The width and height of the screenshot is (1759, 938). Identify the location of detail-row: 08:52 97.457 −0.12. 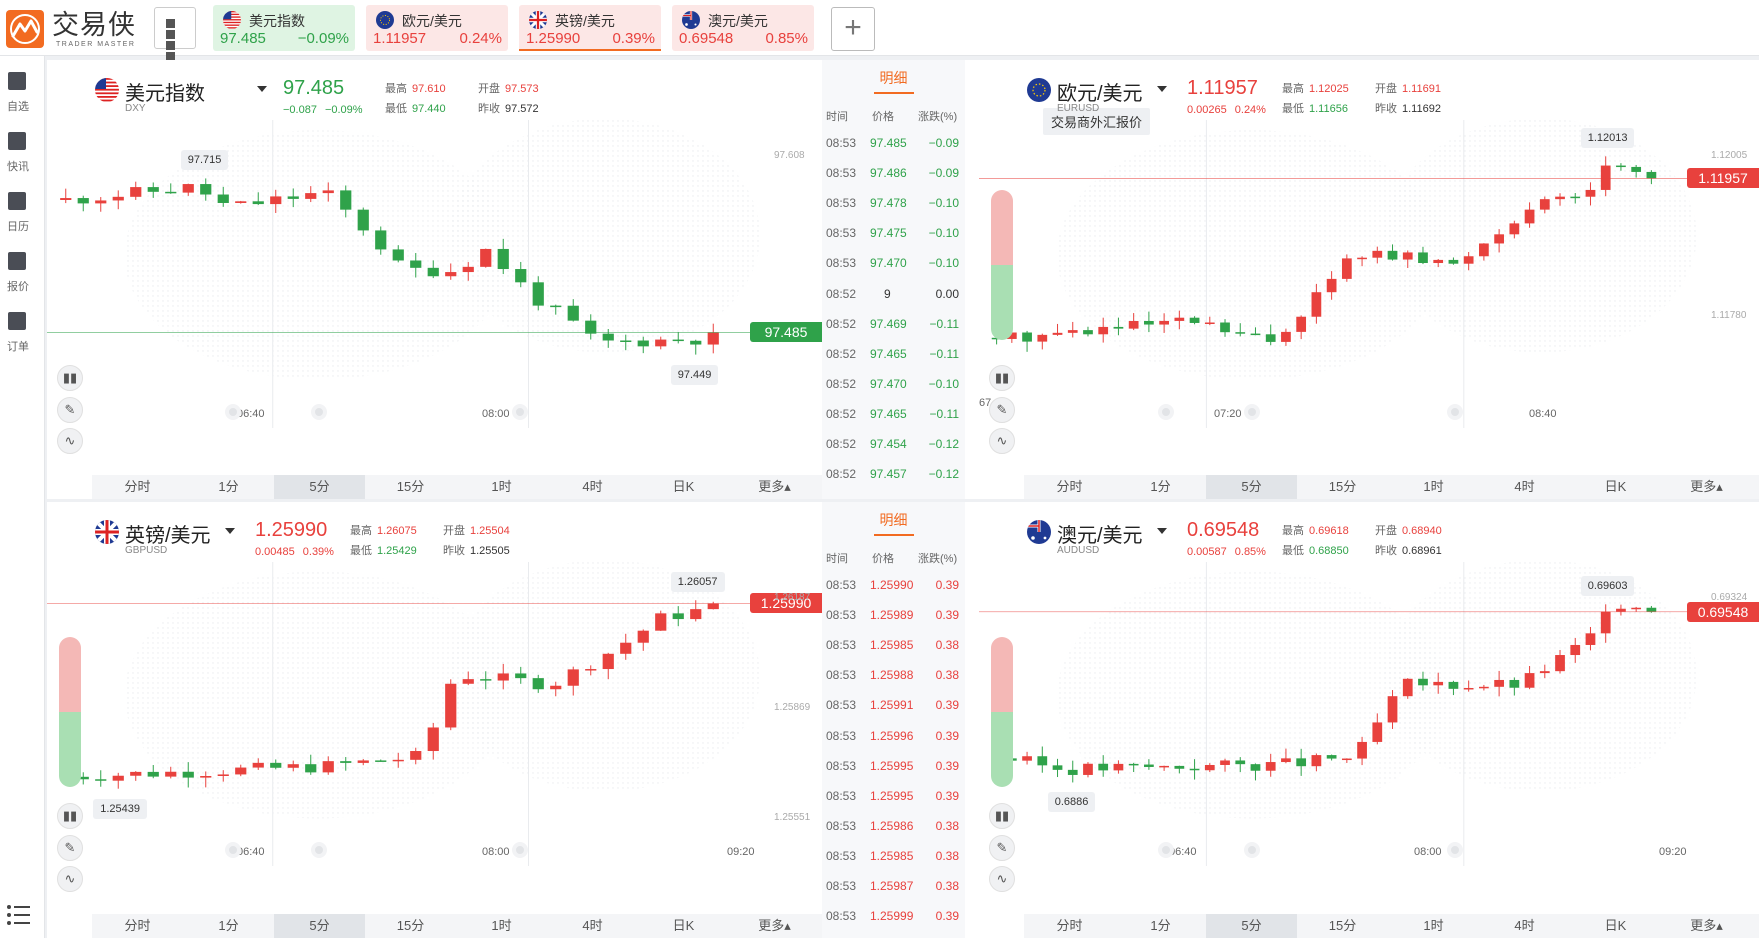
(893, 477).